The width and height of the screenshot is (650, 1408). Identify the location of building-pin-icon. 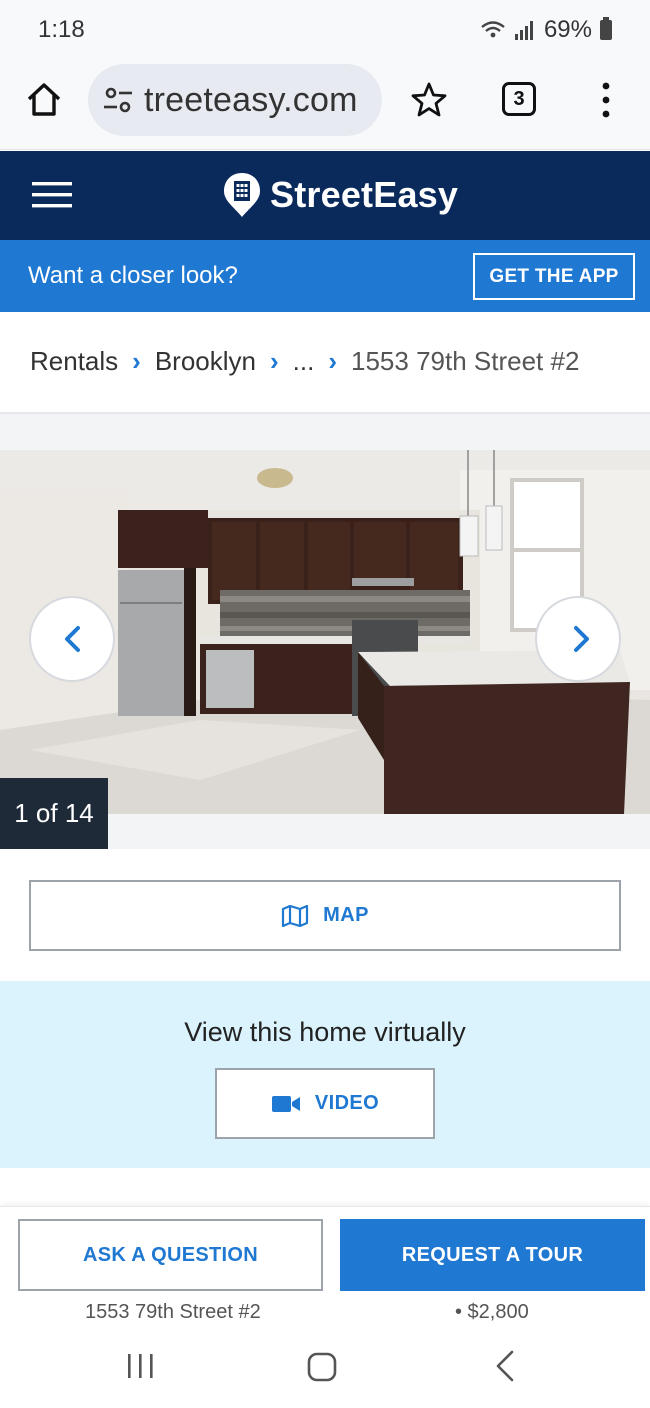
(242, 195).